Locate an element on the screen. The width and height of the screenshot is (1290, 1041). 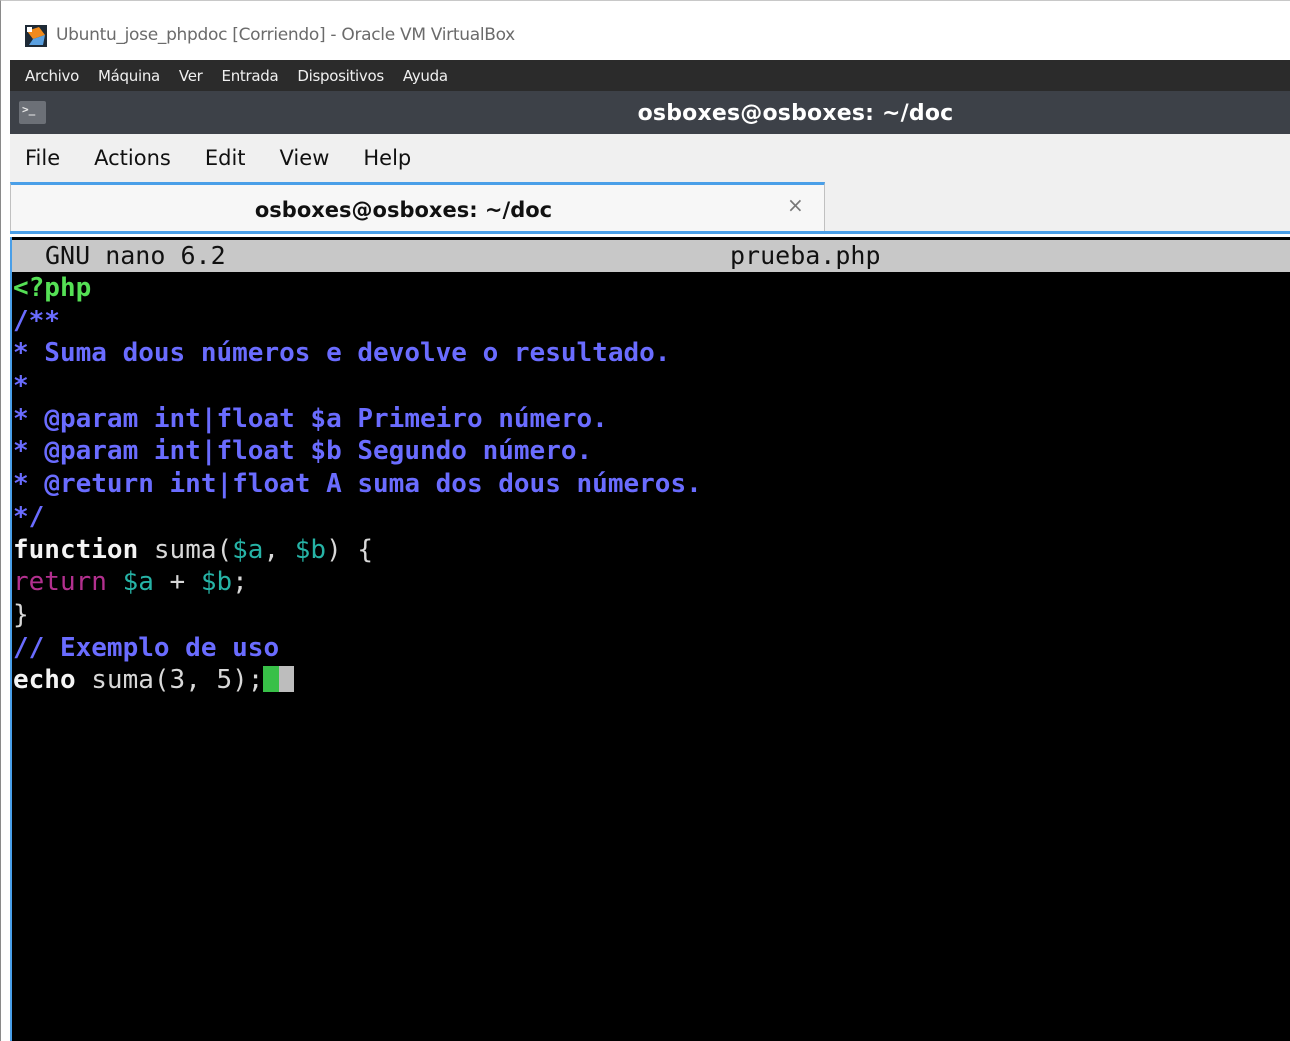
code-line: * @param int|float $a Primeiro número. is located at coordinates (648, 419).